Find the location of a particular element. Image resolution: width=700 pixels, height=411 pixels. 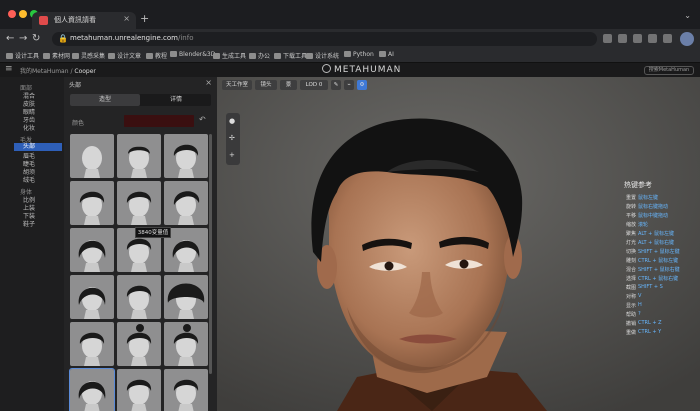

download-icon is located at coordinates (652, 38).